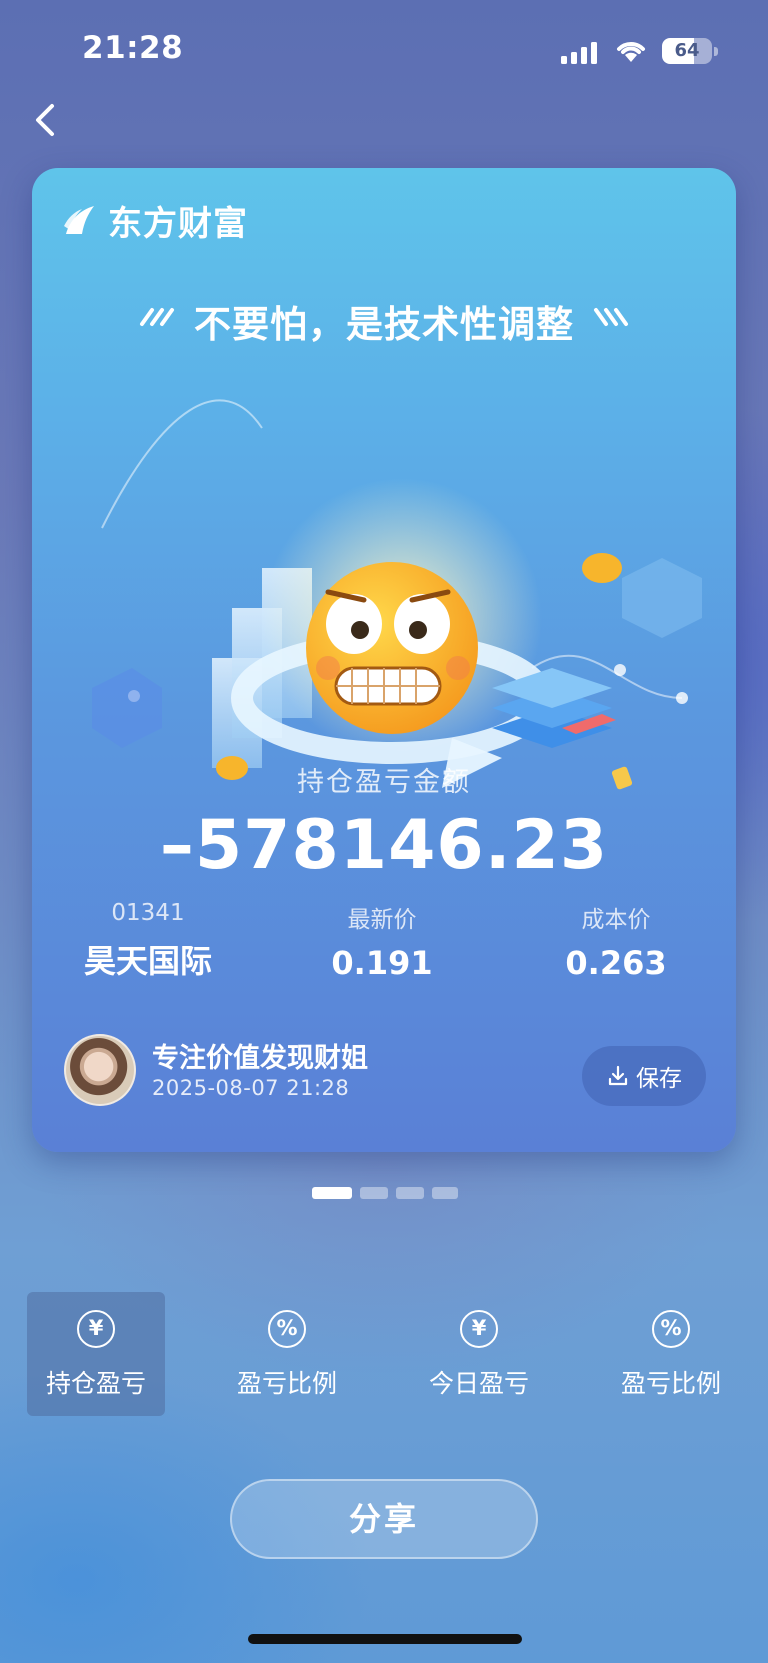  What do you see at coordinates (287, 1354) in the screenshot?
I see `tab-pnl-ratio: % 盈亏比例` at bounding box center [287, 1354].